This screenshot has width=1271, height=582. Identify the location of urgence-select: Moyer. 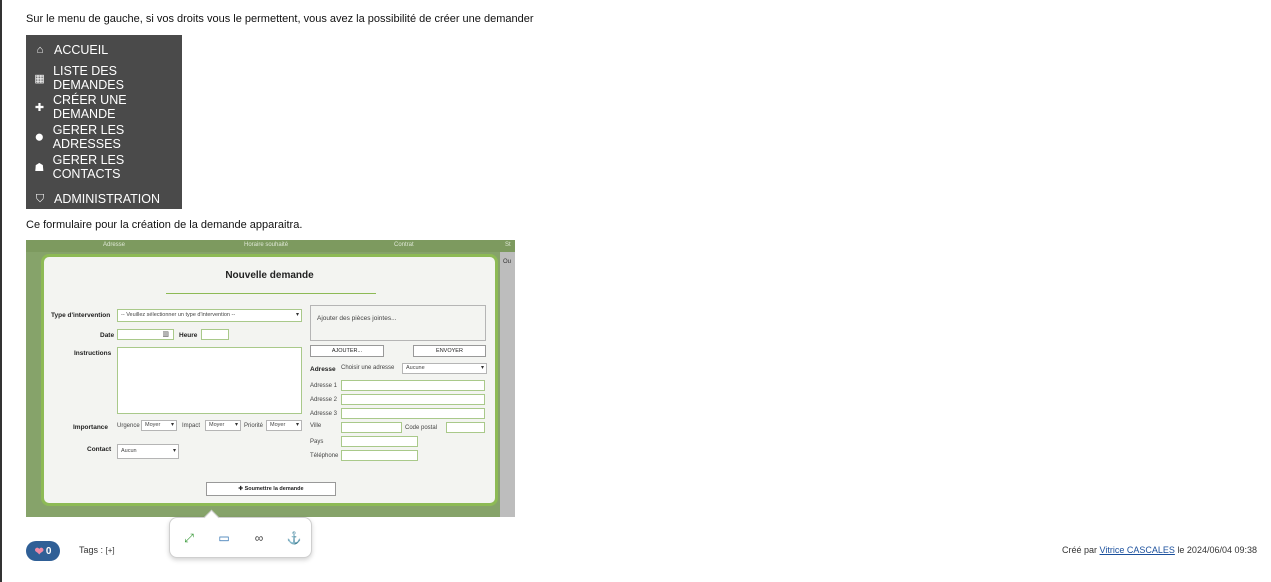
(159, 425).